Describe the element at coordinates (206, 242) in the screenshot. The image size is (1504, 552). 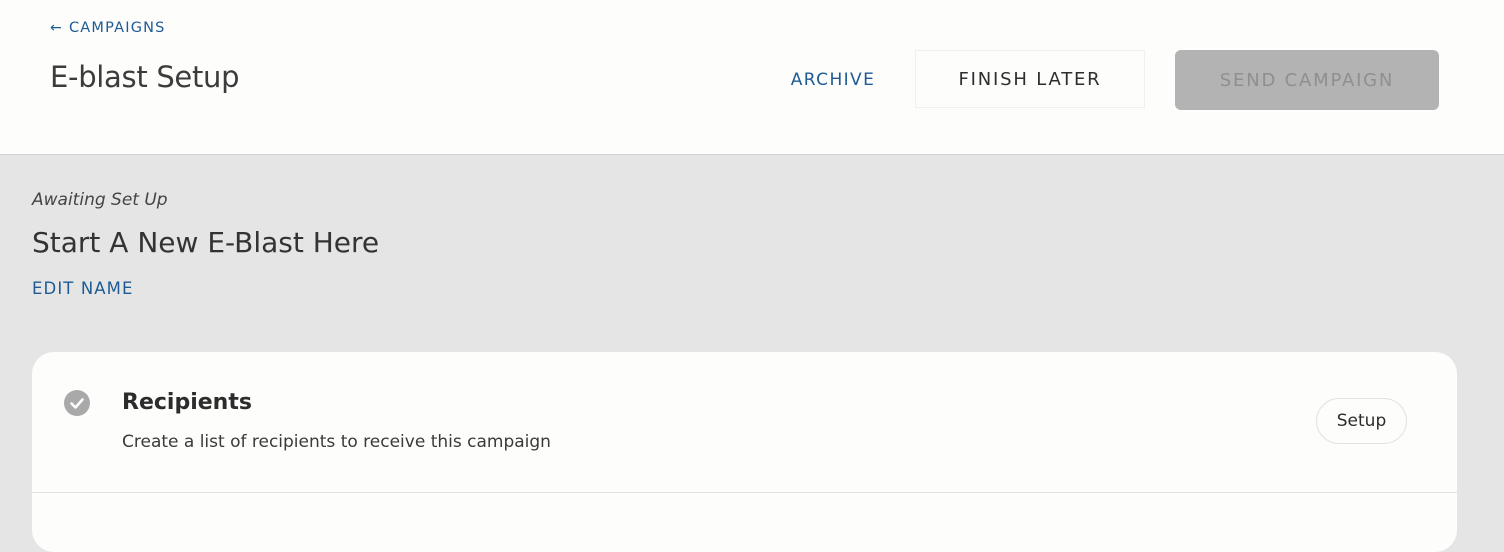
I see `campaign-name: Start A New E-Blast Here` at that location.